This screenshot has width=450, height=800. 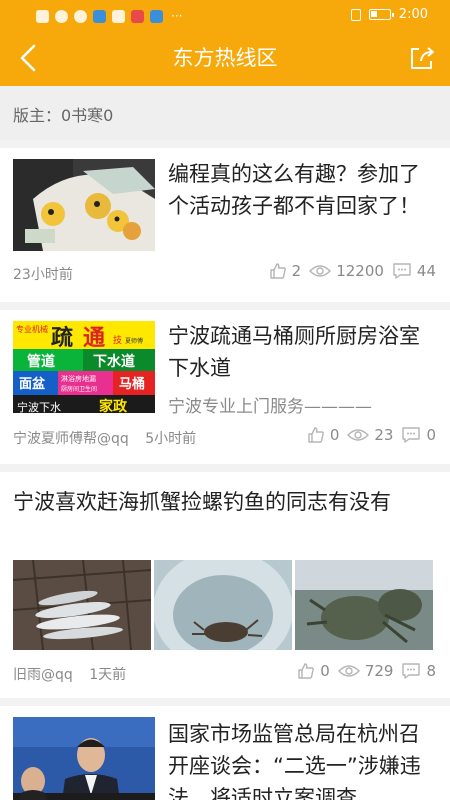 What do you see at coordinates (360, 271) in the screenshot?
I see `view-count: 12200` at bounding box center [360, 271].